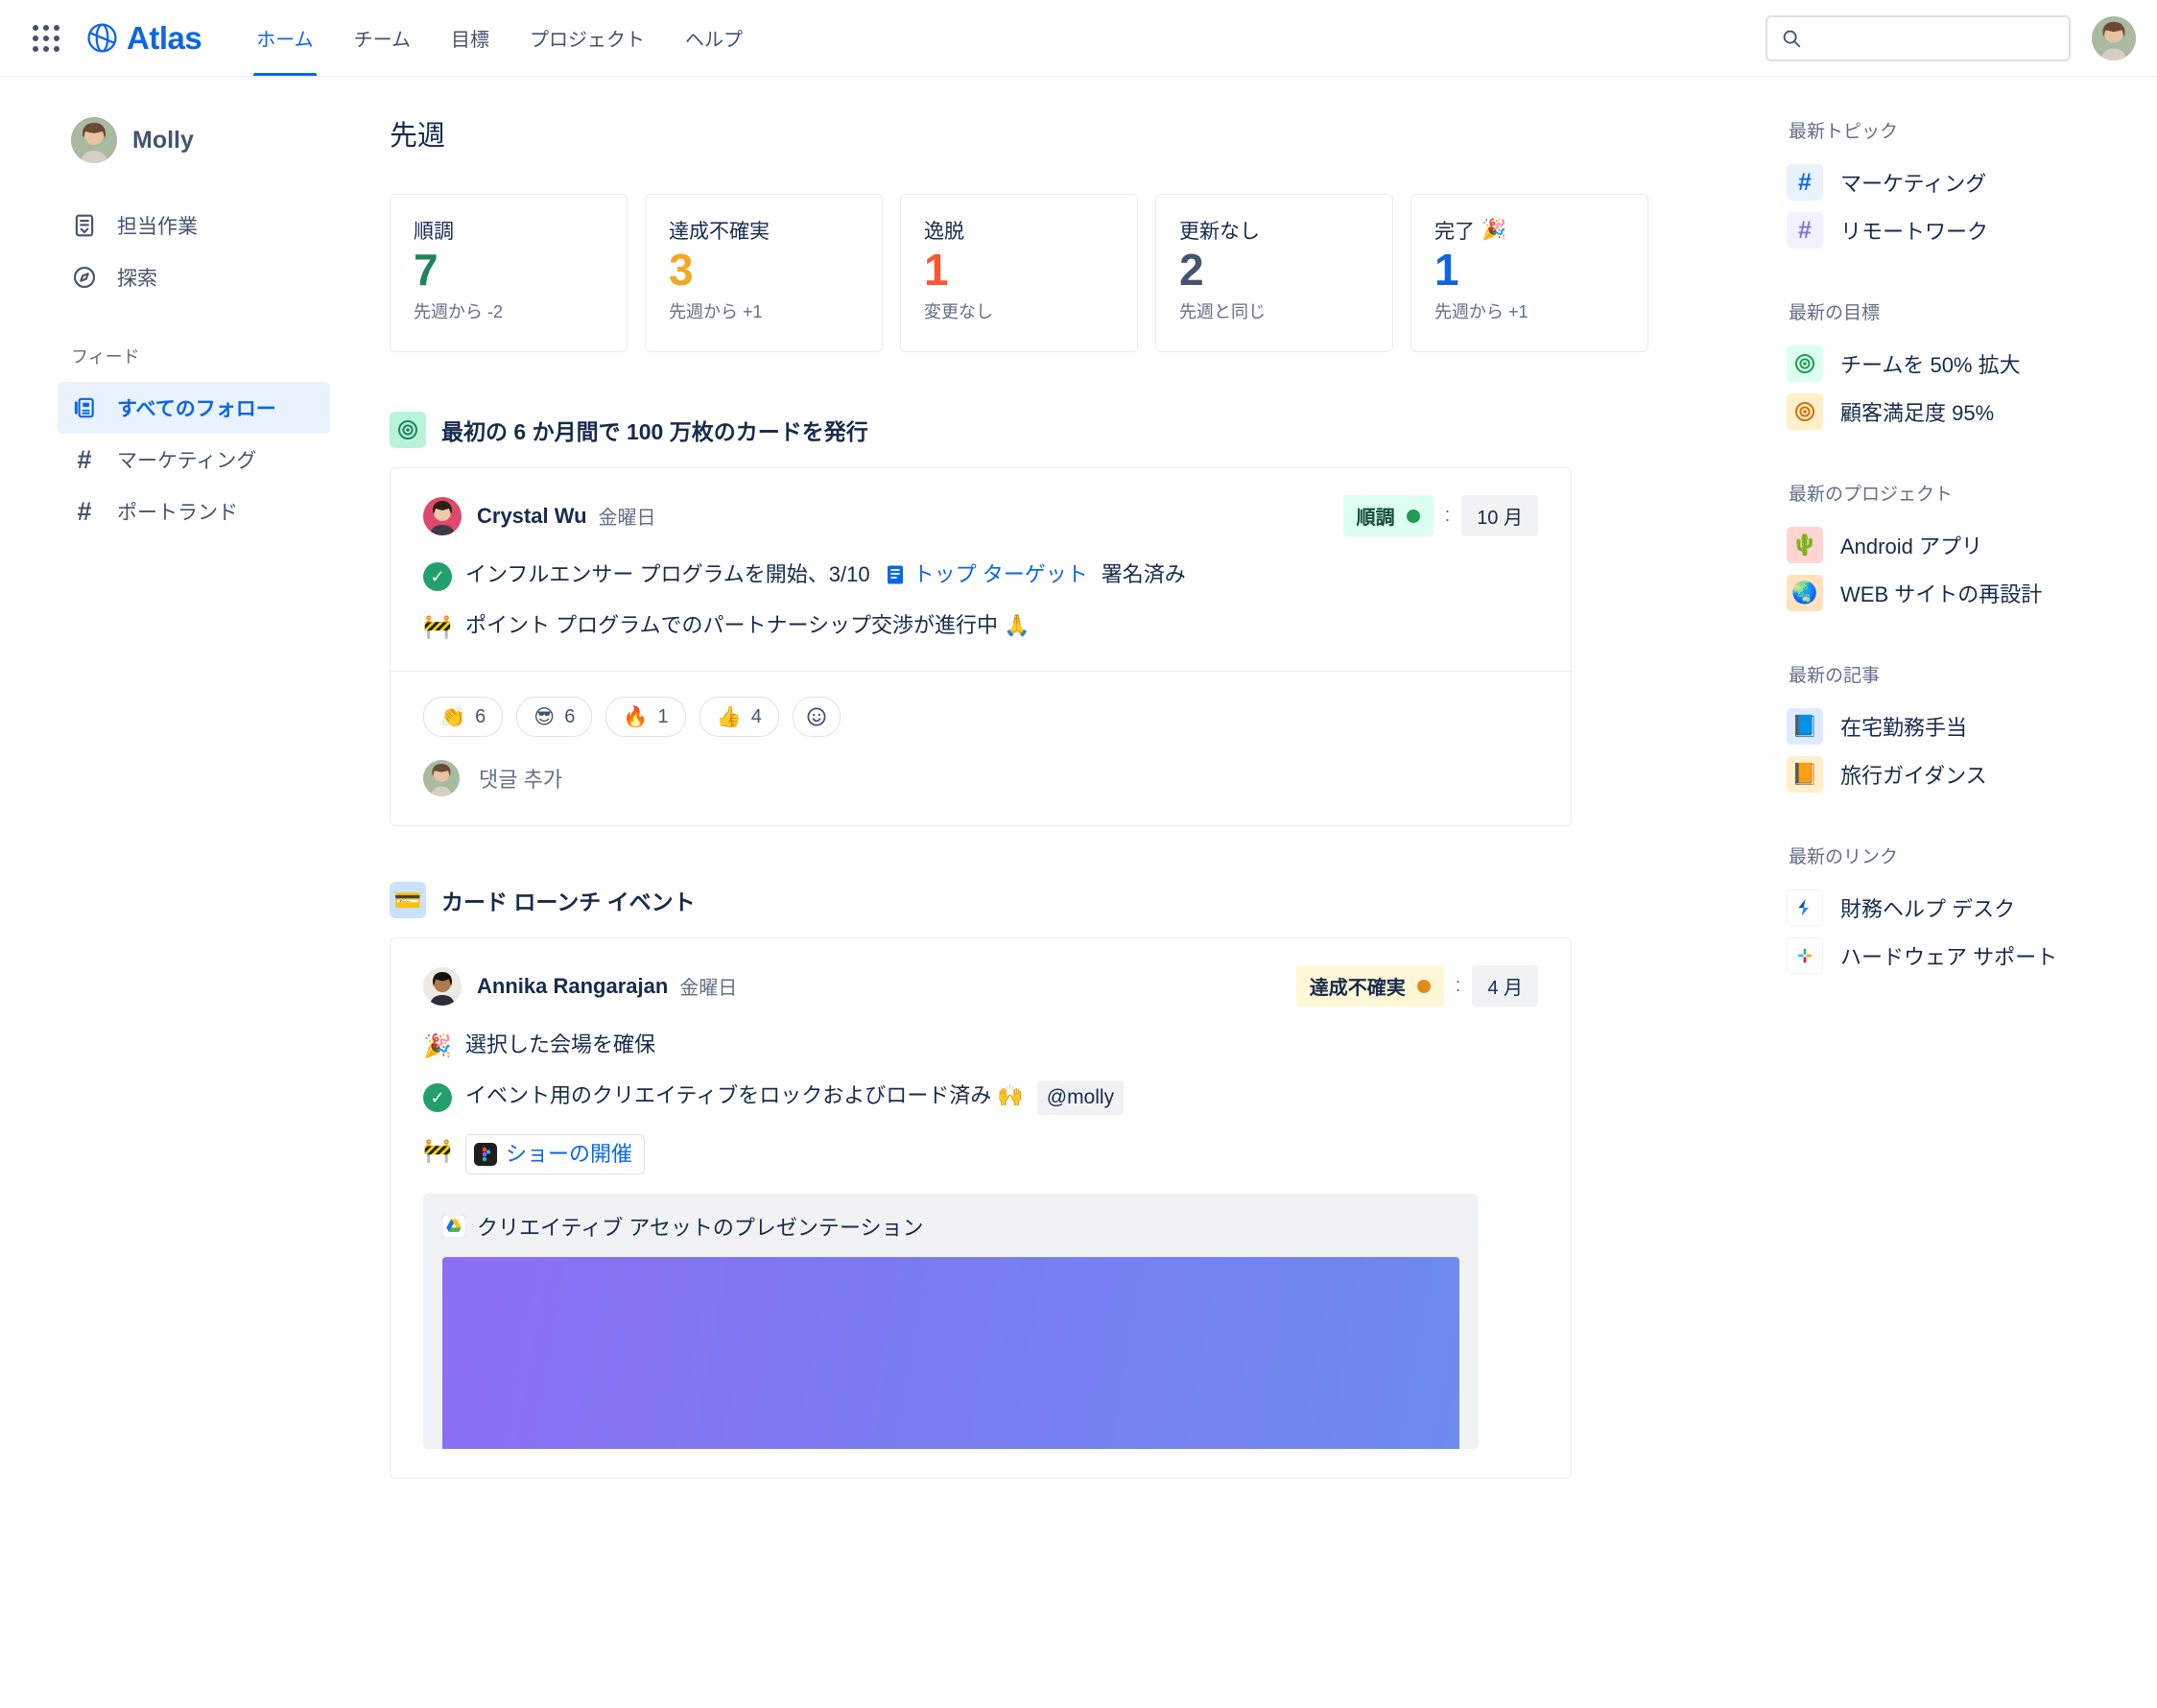  What do you see at coordinates (986, 574) in the screenshot?
I see `confluence-doc-link: トップ ターゲット` at bounding box center [986, 574].